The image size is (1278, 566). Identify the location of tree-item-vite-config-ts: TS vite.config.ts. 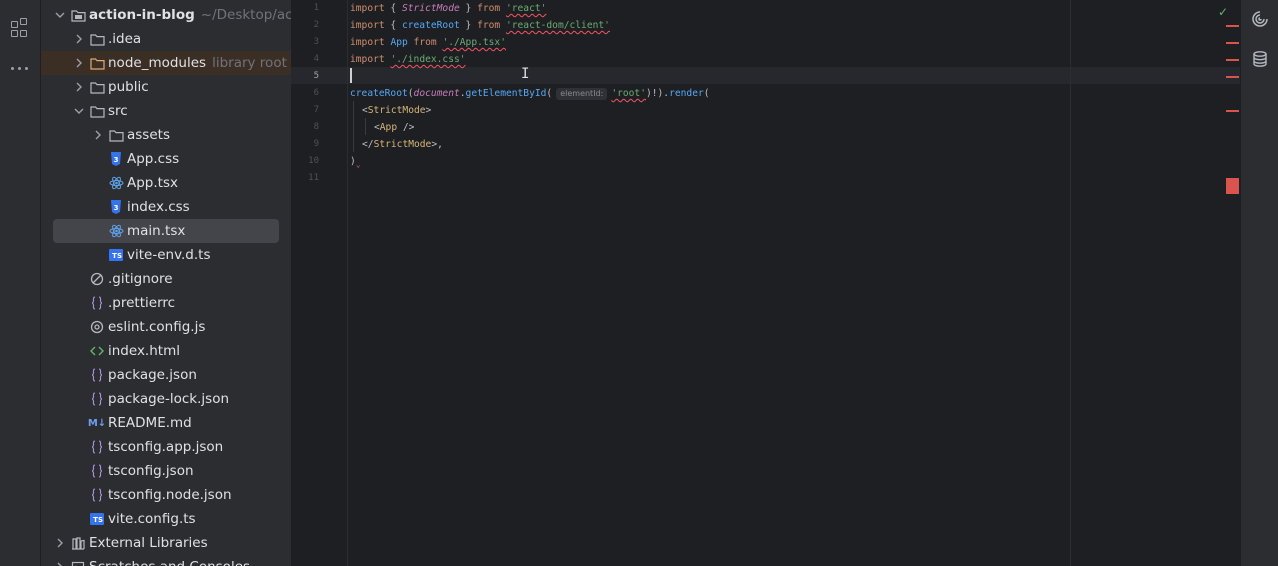
(166, 519).